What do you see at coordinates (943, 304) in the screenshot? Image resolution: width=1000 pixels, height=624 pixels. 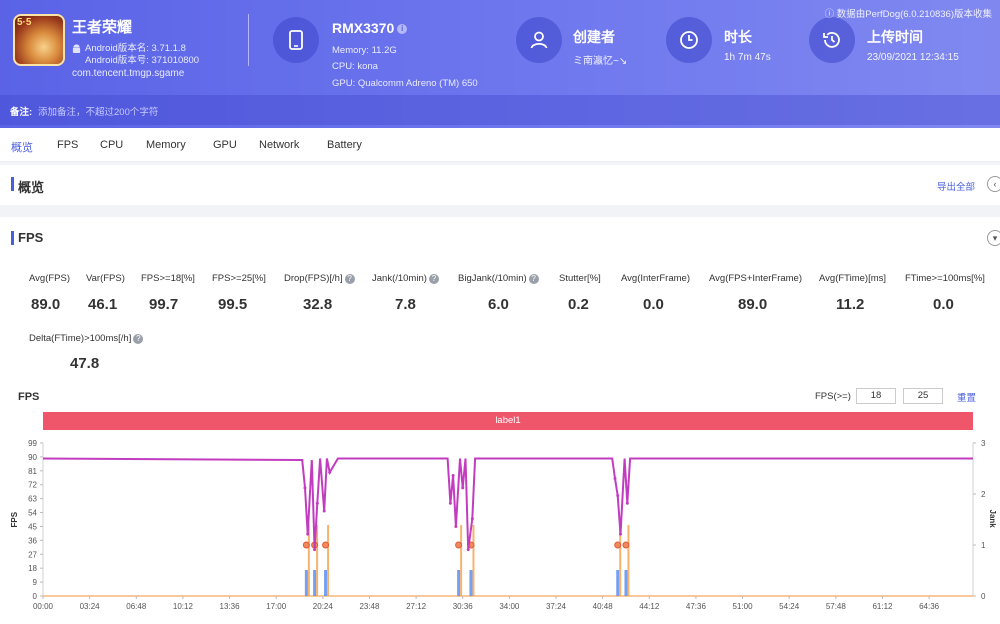 I see `metric-value: 0.0` at bounding box center [943, 304].